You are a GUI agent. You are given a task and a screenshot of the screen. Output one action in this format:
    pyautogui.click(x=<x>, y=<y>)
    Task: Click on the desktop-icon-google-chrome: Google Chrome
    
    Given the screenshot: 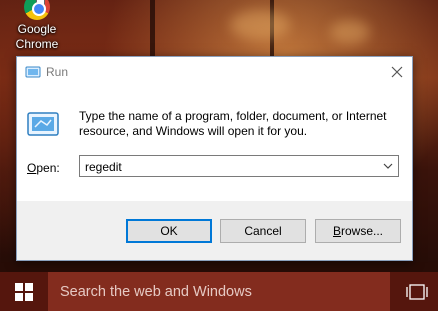 What is the action you would take?
    pyautogui.click(x=37, y=26)
    